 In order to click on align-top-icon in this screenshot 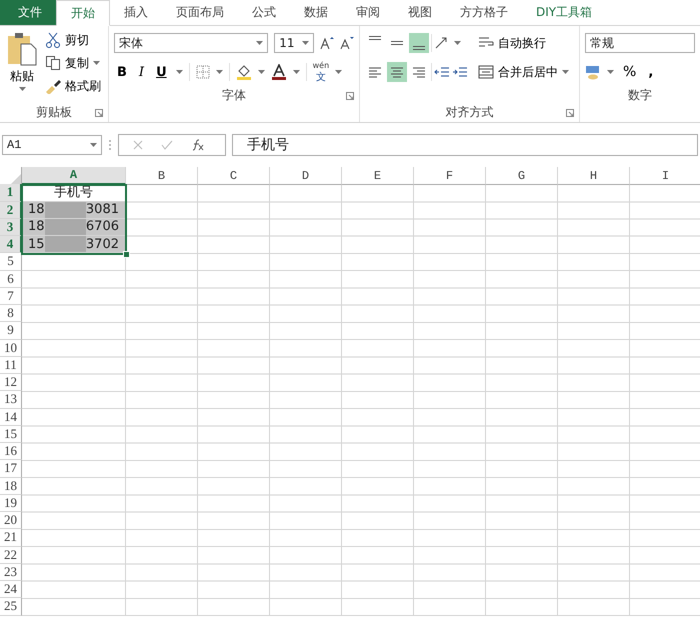, I will do `click(375, 38)`.